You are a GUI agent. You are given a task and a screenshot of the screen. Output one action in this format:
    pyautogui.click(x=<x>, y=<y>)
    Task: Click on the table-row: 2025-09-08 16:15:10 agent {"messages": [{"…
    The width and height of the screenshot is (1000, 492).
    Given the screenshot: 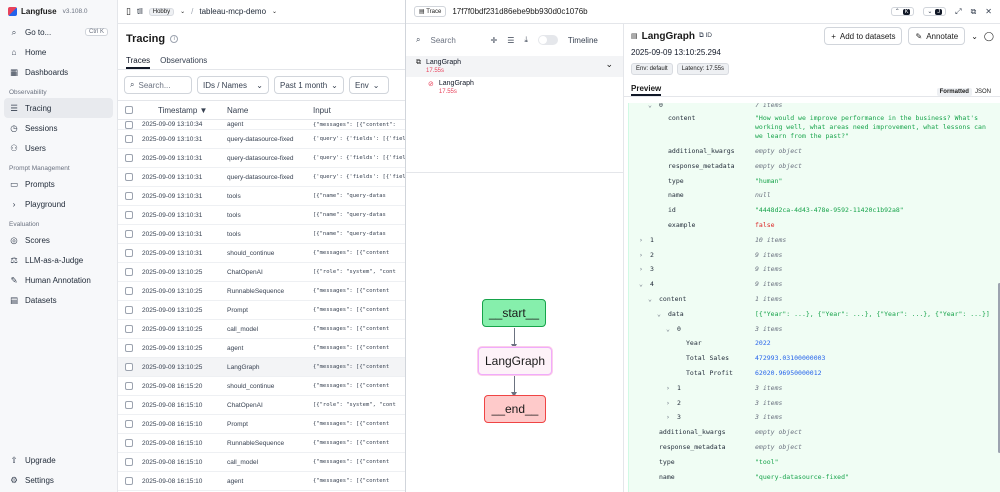 What is the action you would take?
    pyautogui.click(x=261, y=481)
    